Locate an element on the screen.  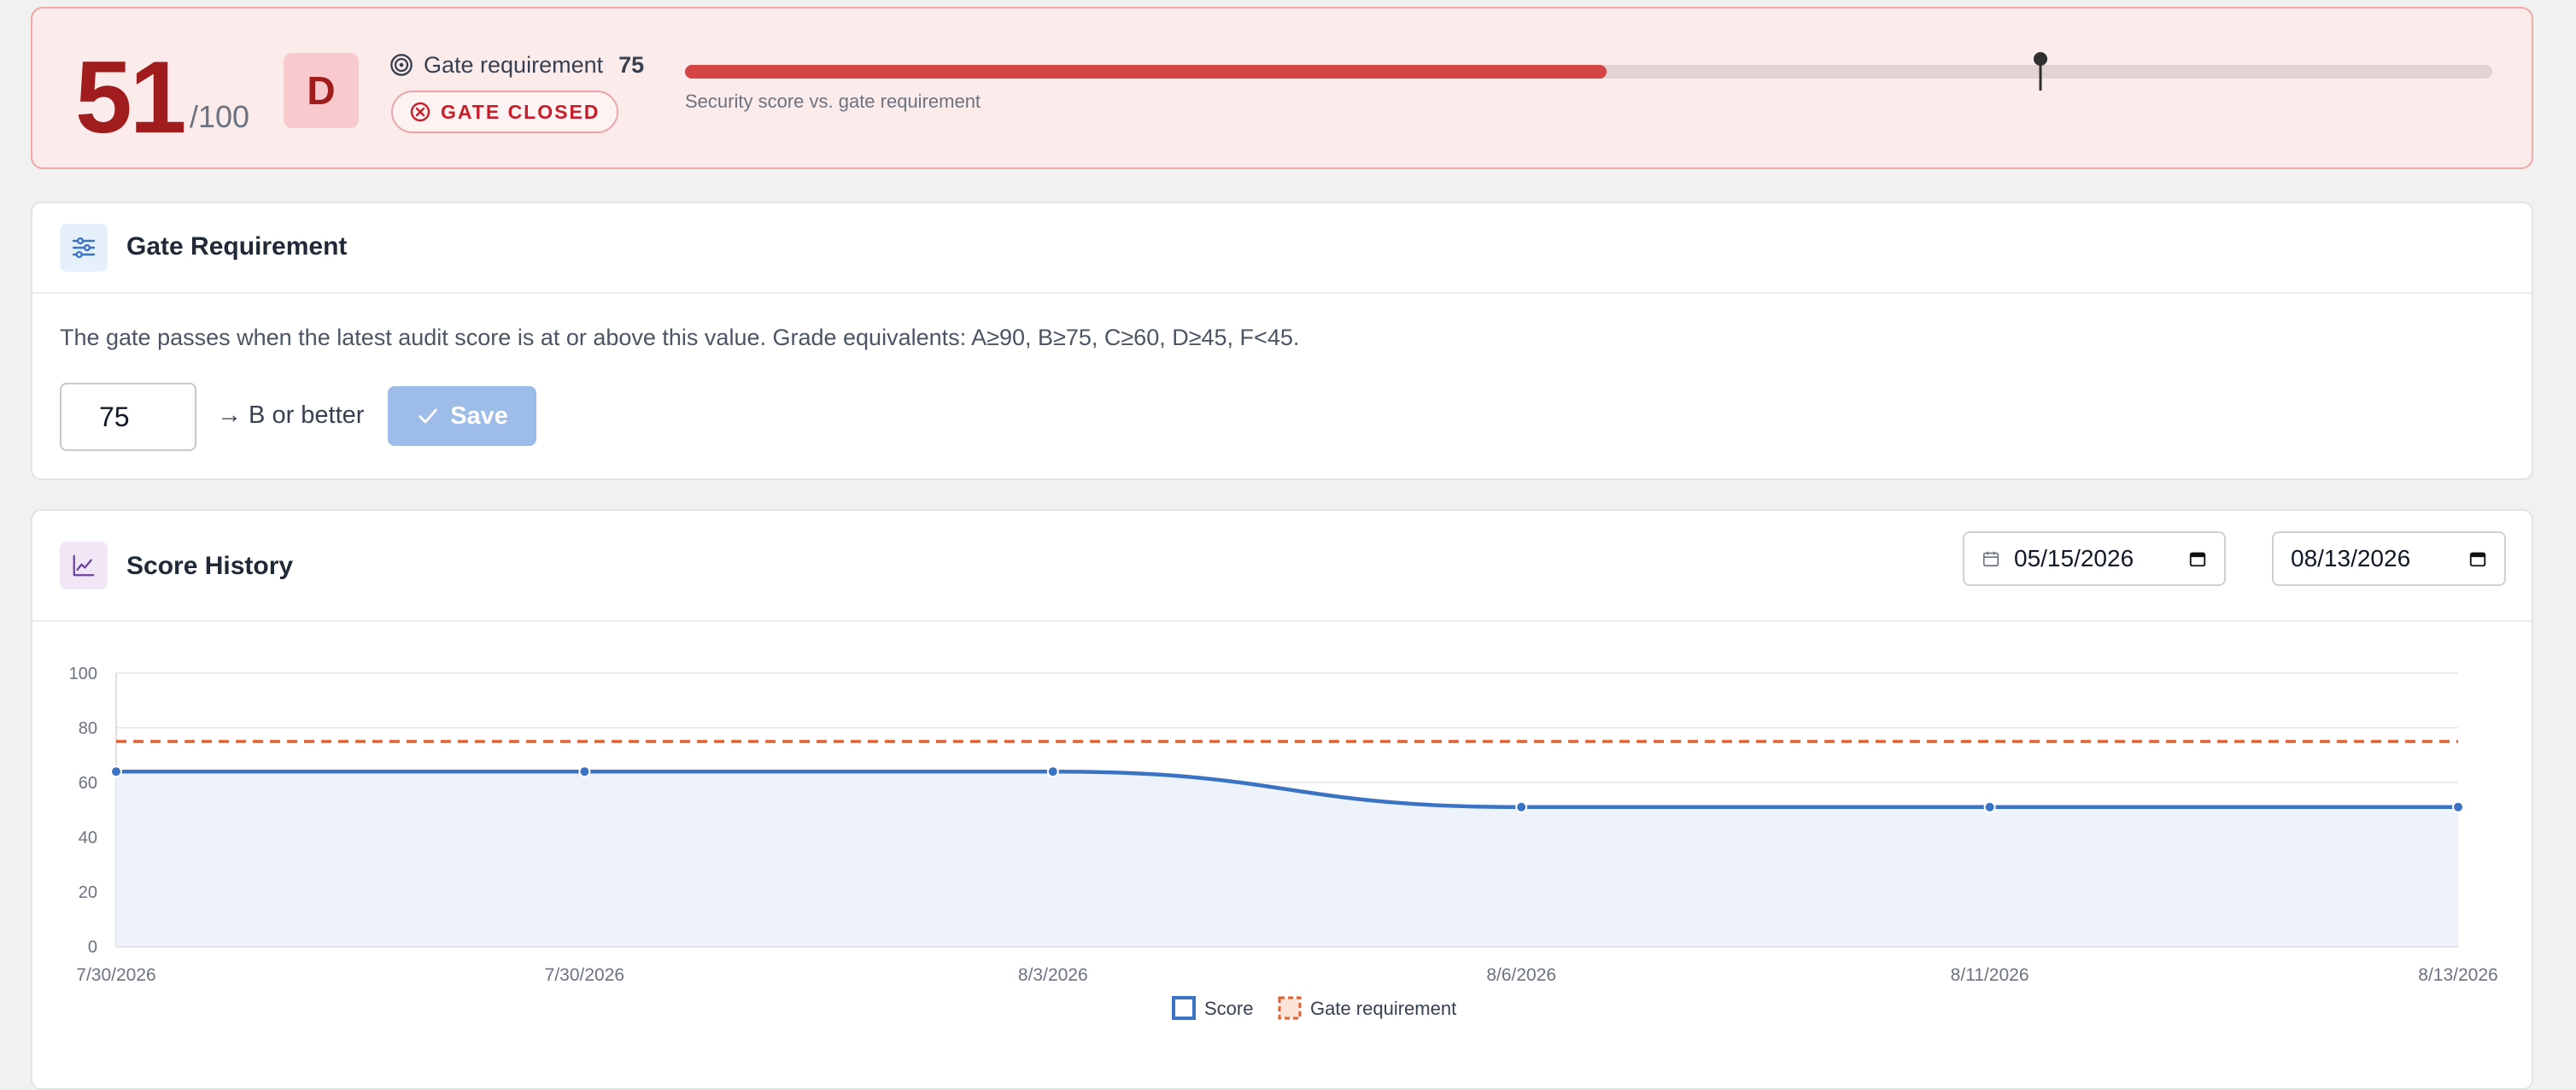
gate-requirement-value: 75 is located at coordinates (631, 64).